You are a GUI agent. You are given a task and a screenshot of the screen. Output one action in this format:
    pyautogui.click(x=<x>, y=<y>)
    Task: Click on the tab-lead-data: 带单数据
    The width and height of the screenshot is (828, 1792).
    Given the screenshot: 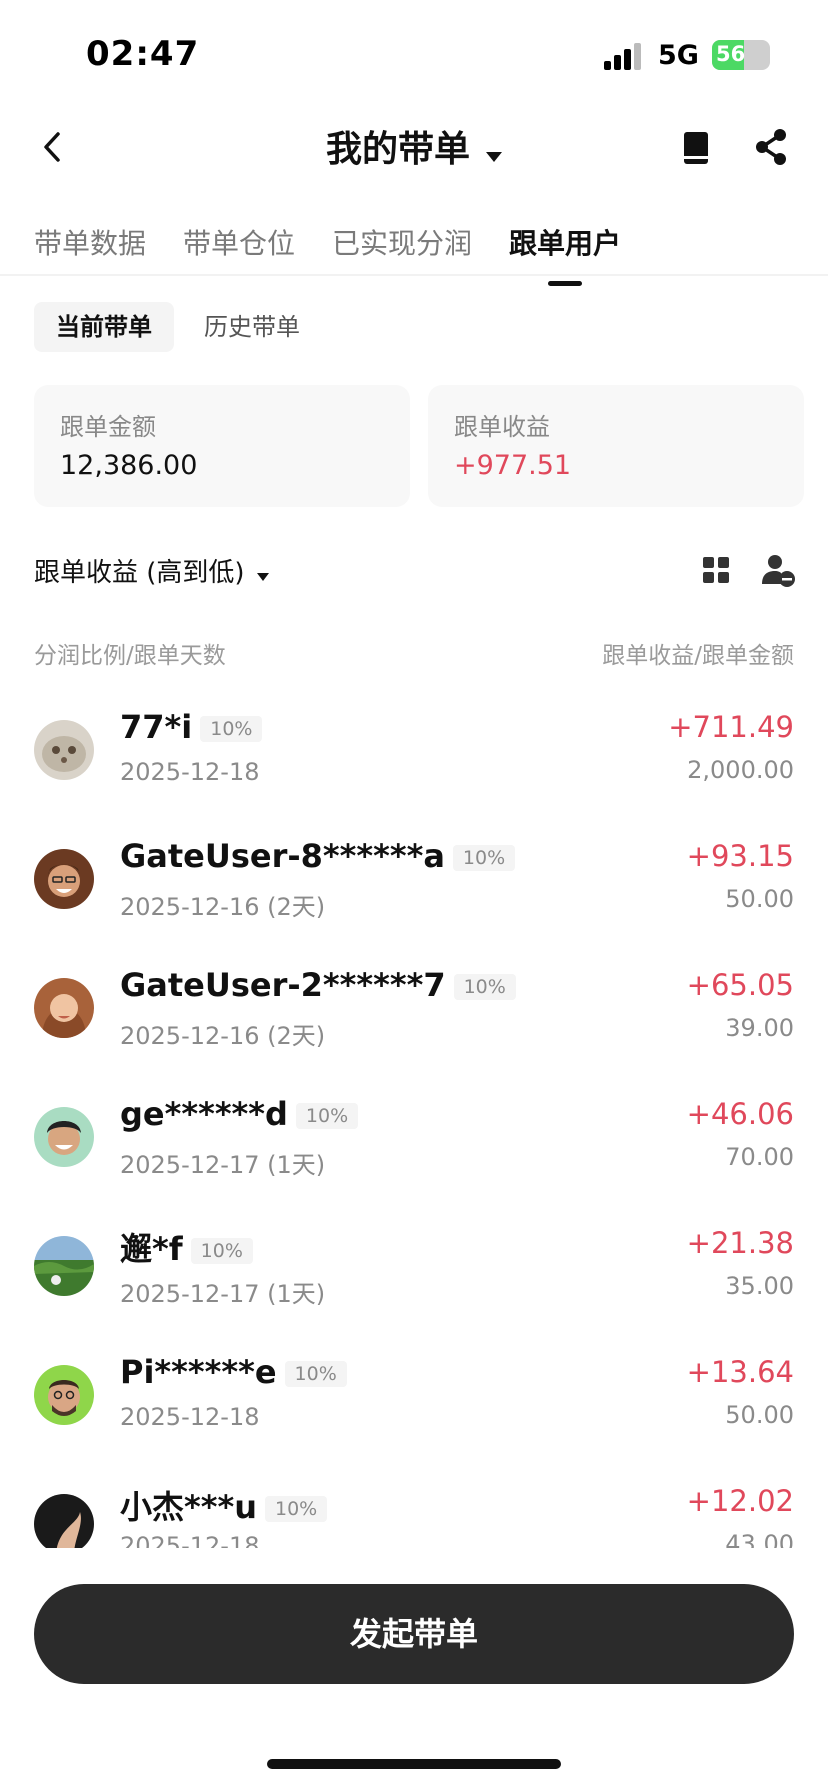 What is the action you would take?
    pyautogui.click(x=90, y=250)
    